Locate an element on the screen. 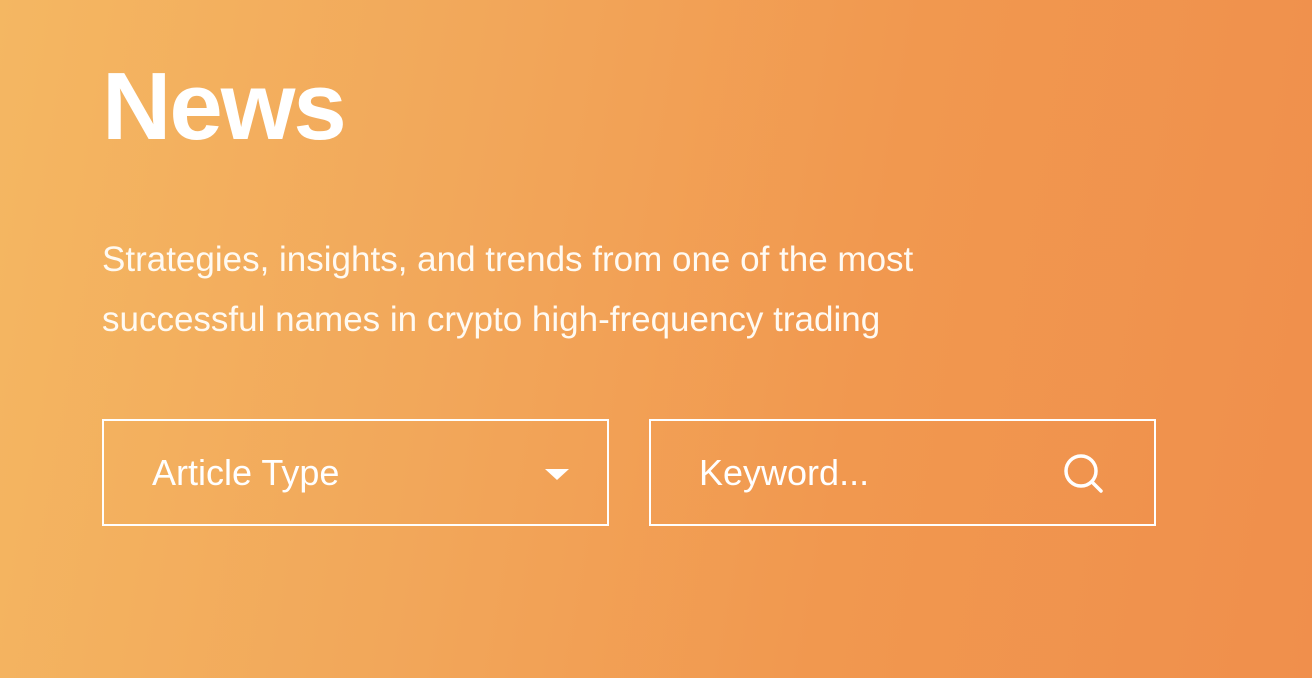 The height and width of the screenshot is (678, 1312). keyword-search-box is located at coordinates (902, 472).